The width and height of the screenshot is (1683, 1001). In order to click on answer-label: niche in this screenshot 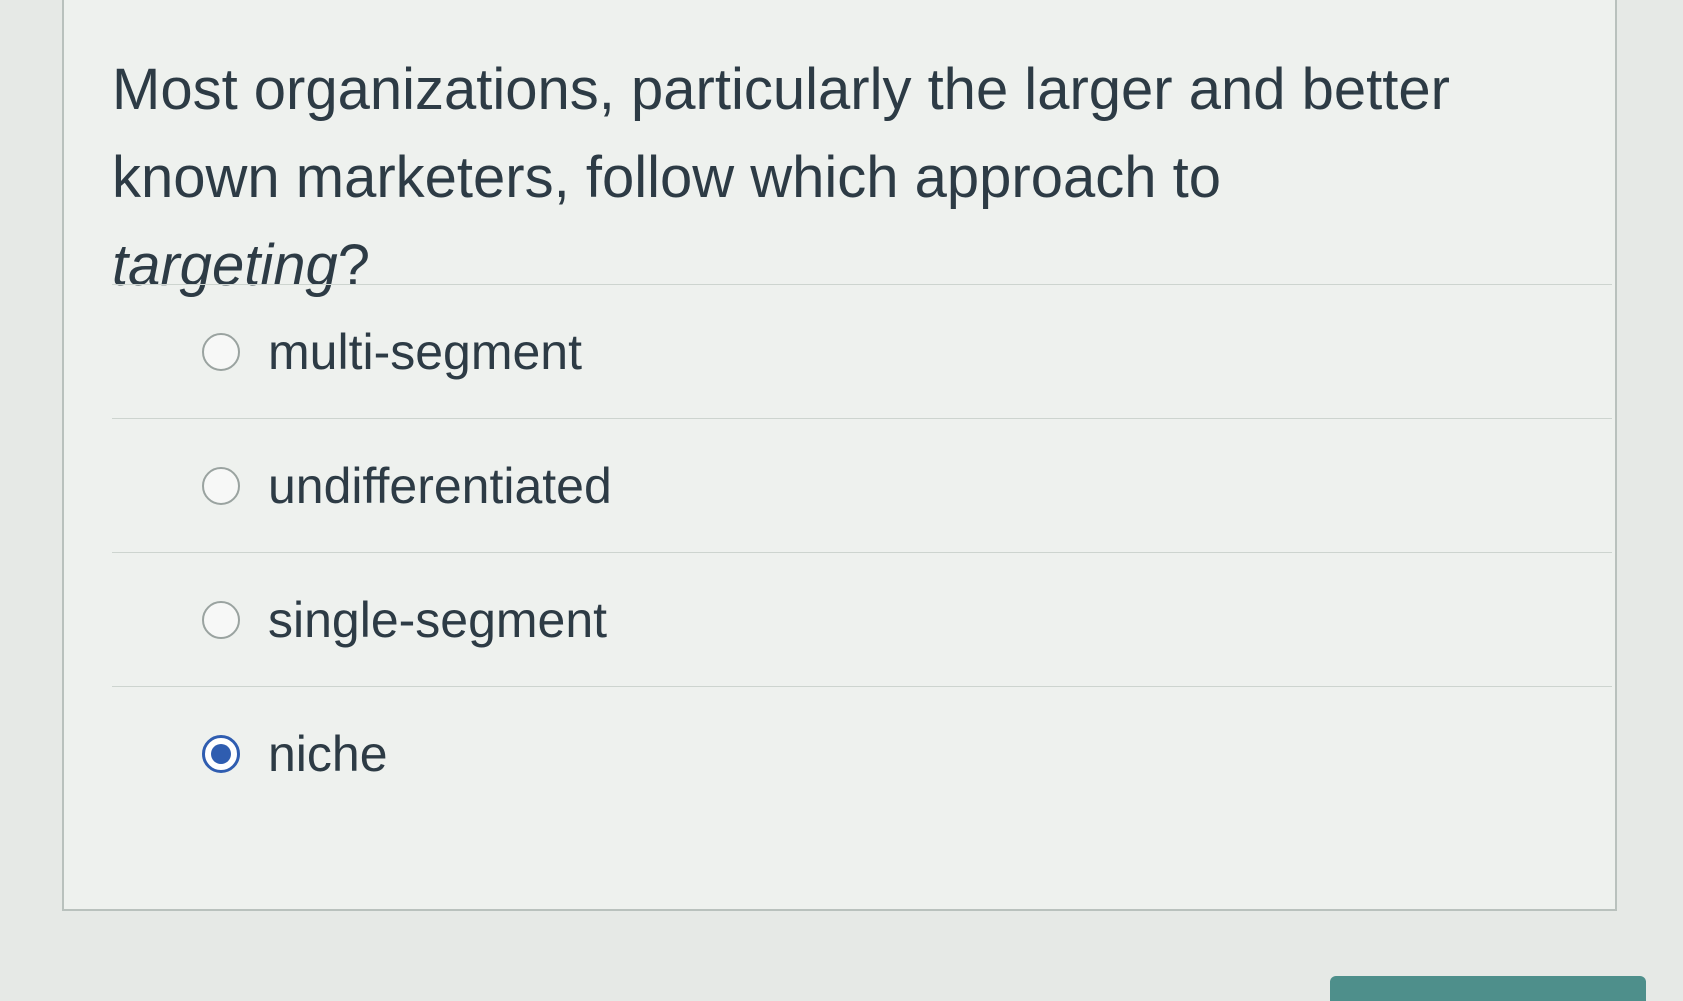, I will do `click(328, 753)`.